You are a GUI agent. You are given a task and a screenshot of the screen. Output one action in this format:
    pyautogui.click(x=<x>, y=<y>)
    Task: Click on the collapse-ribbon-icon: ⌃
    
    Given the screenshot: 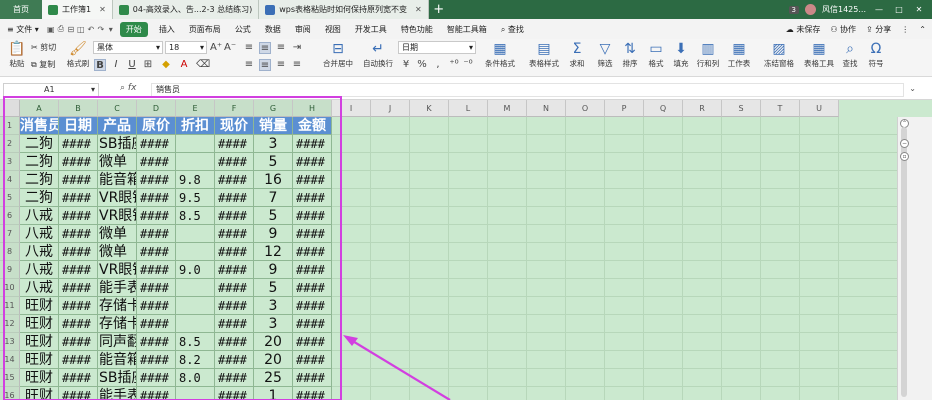 What is the action you would take?
    pyautogui.click(x=922, y=29)
    